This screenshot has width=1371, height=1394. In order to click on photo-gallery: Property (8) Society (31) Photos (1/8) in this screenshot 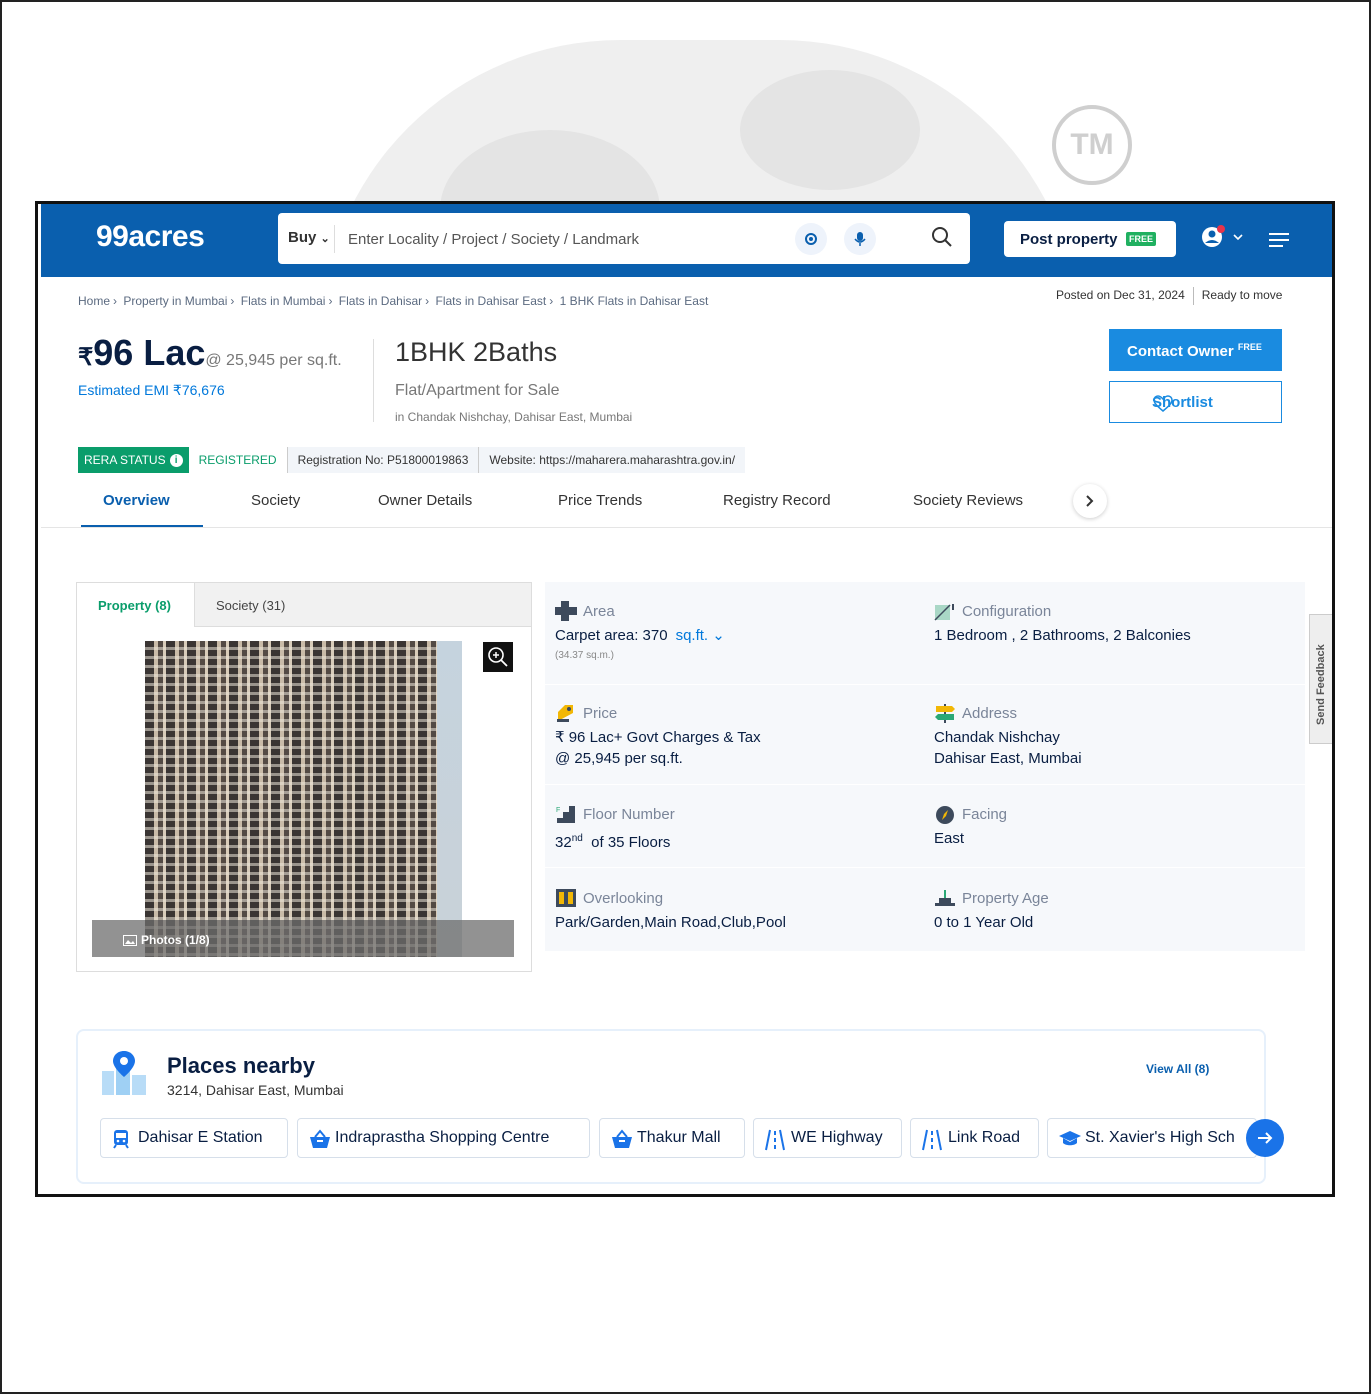, I will do `click(304, 777)`.